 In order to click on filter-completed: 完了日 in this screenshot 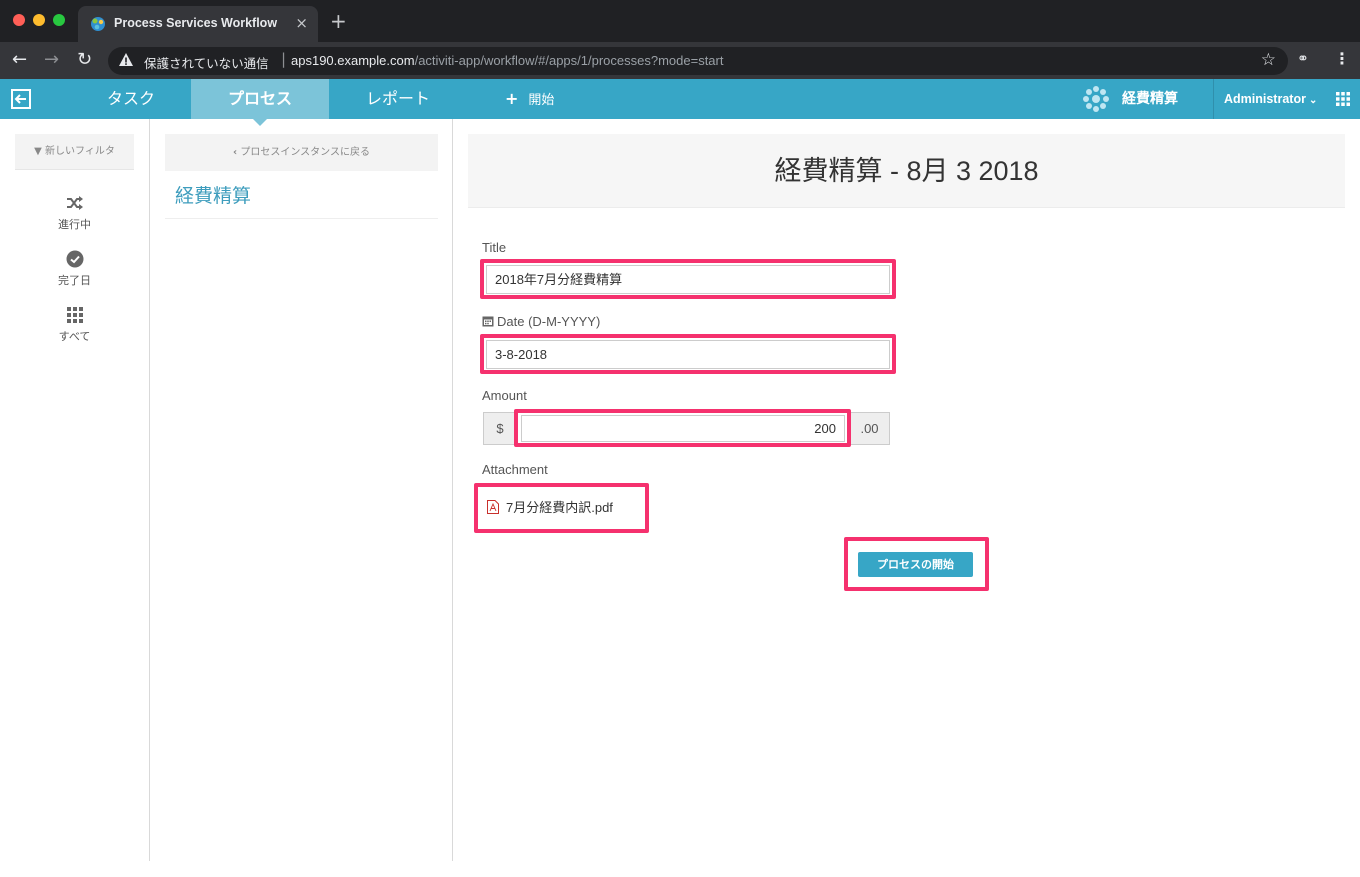, I will do `click(74, 269)`.